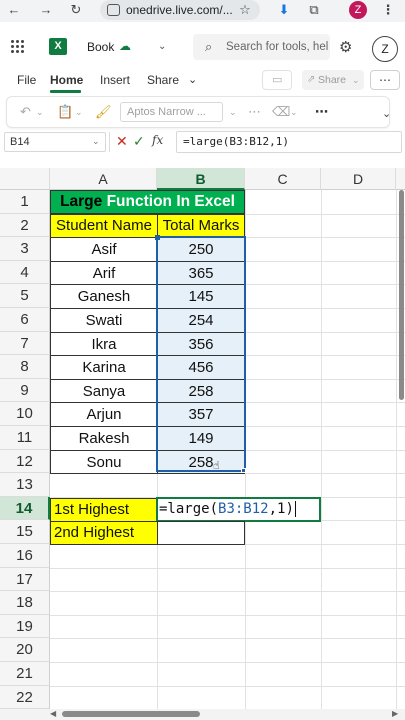 This screenshot has width=405, height=720. Describe the element at coordinates (192, 79) in the screenshot. I see `tabs-chevron-down-icon: ⌄` at that location.